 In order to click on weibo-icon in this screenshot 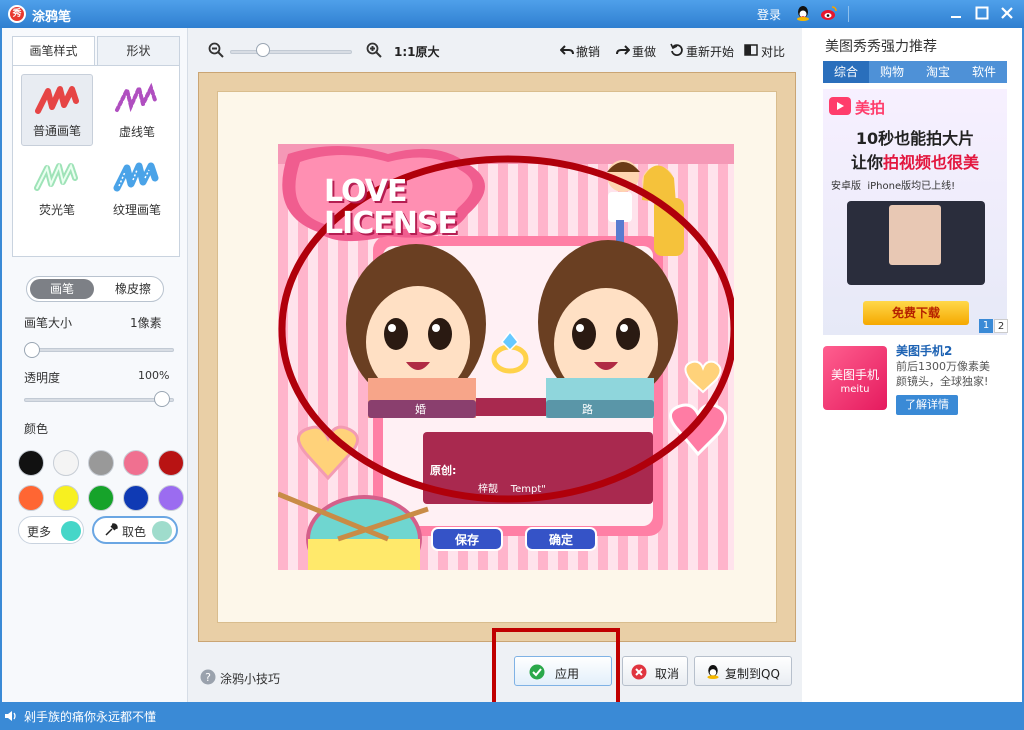, I will do `click(829, 13)`.